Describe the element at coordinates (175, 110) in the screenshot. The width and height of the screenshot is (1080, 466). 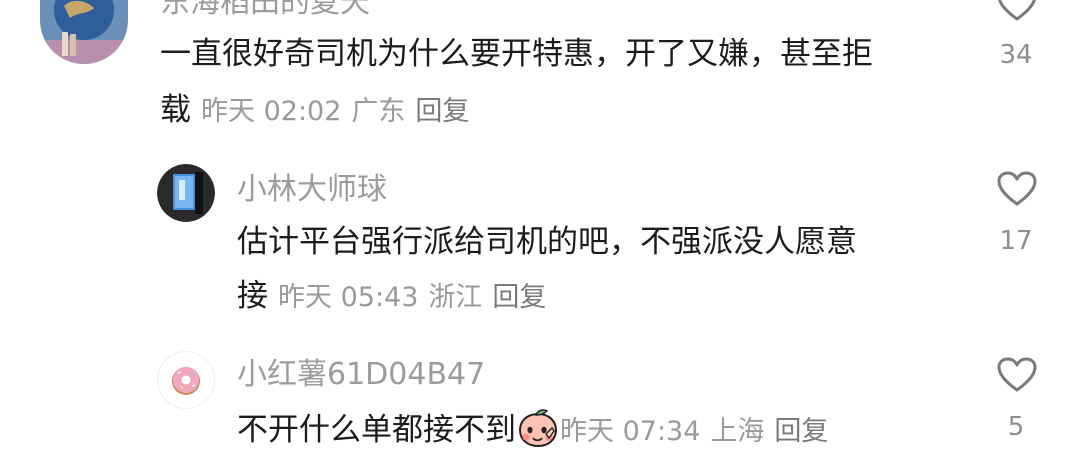
I see `comment-text-tail: 载` at that location.